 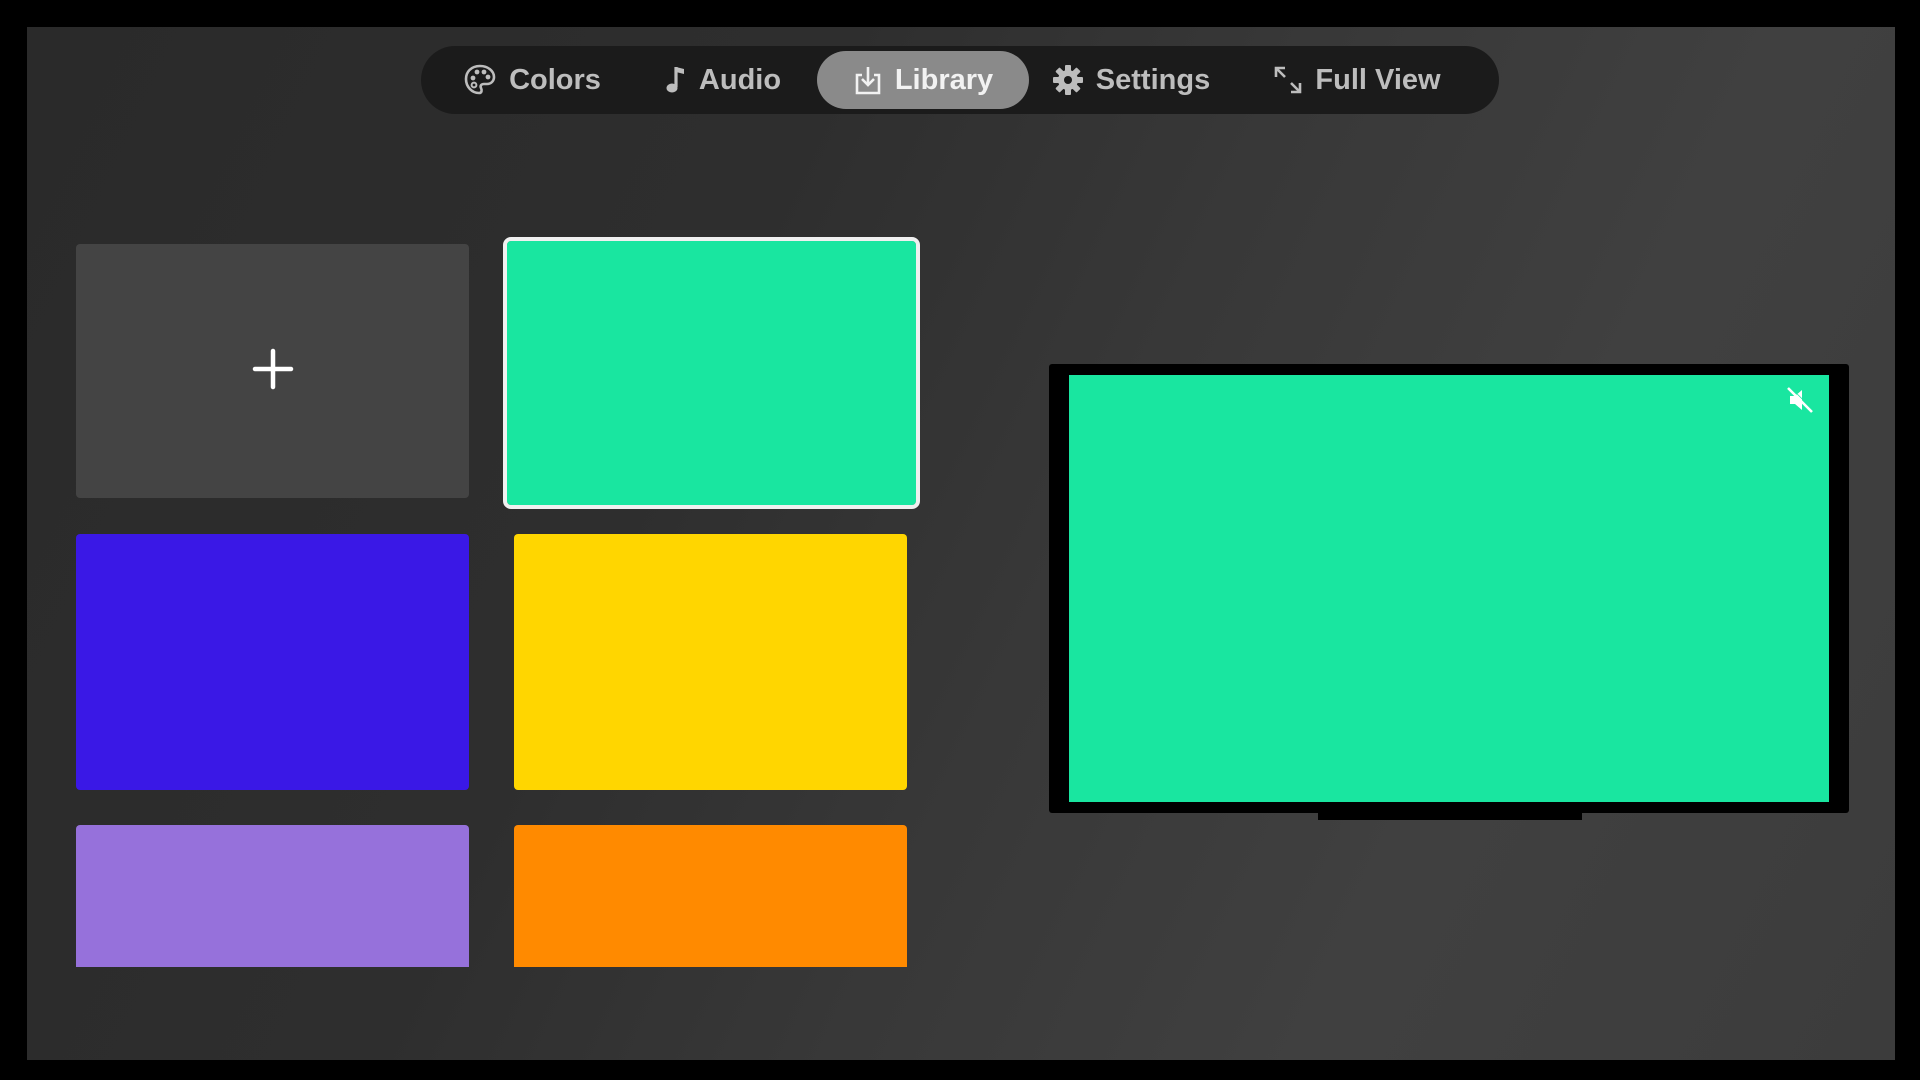 What do you see at coordinates (1288, 80) in the screenshot?
I see `expand-icon` at bounding box center [1288, 80].